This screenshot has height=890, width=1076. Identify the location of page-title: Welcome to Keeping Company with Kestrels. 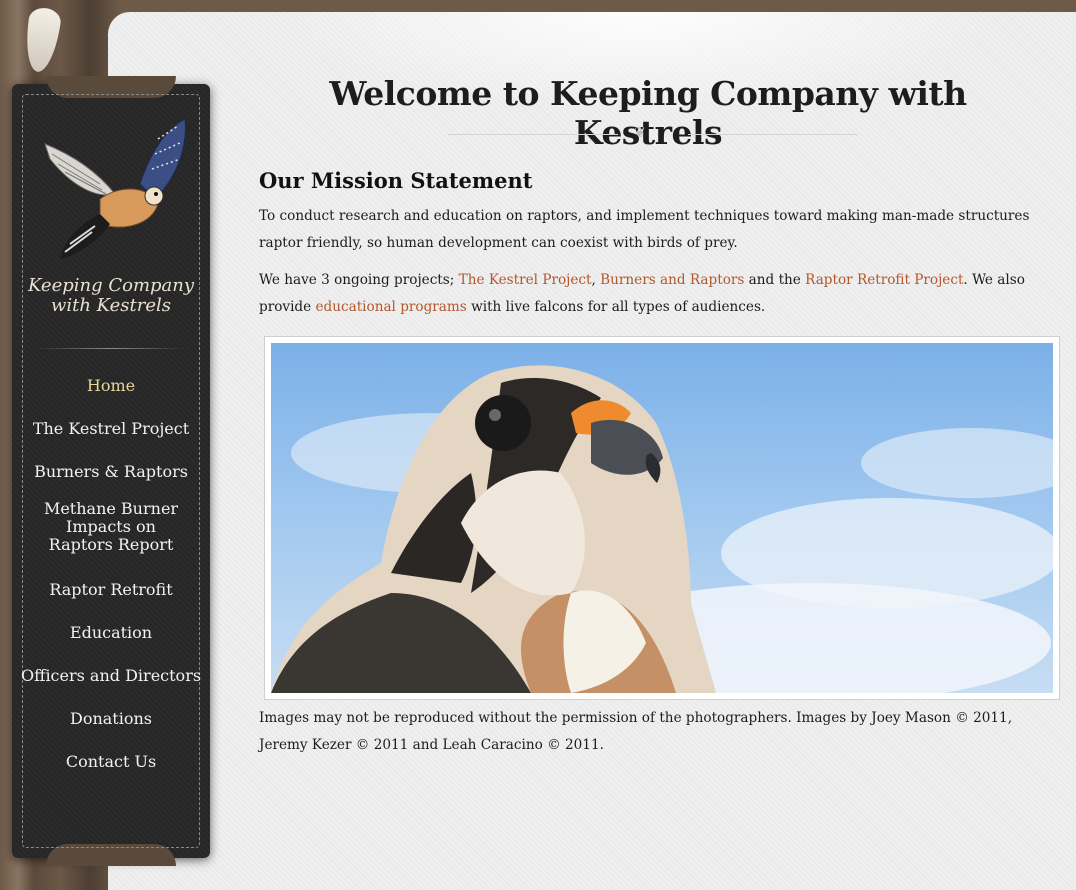
(648, 113).